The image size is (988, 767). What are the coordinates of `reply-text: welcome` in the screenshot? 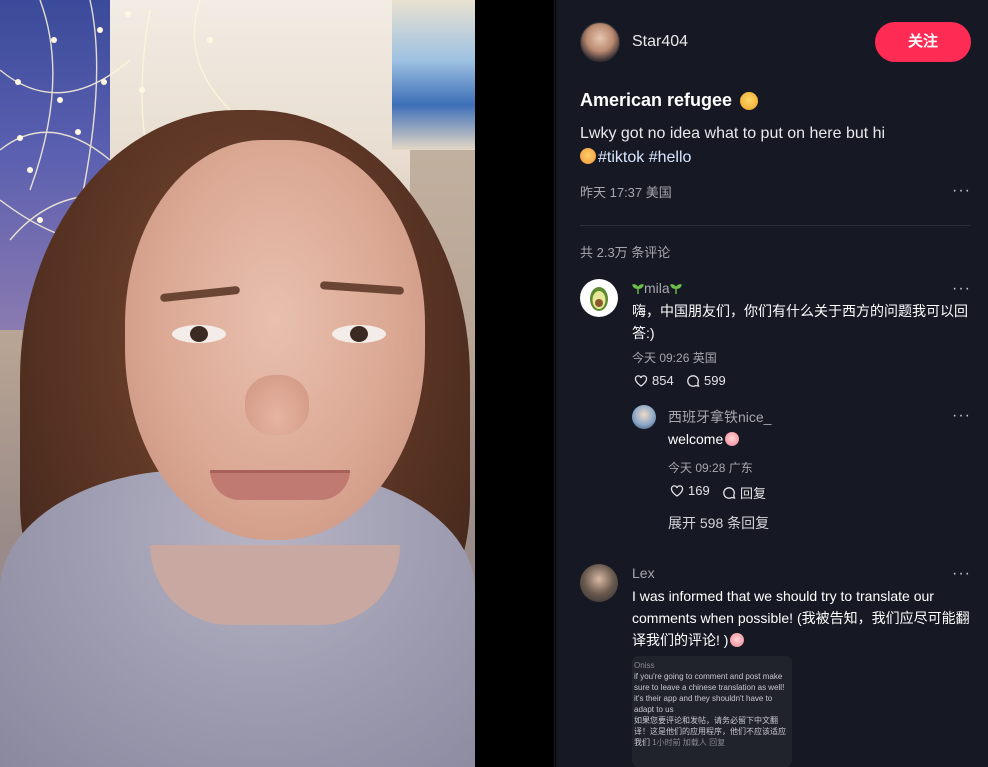 It's located at (704, 439).